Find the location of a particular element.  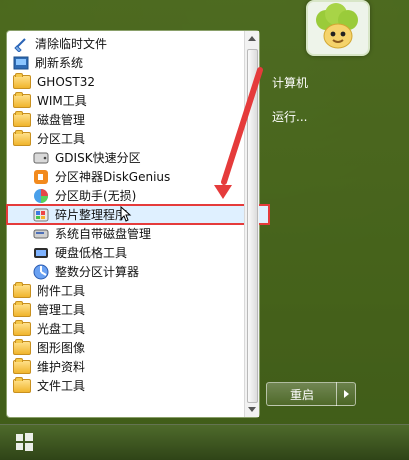

avatar-illustration-icon is located at coordinates (338, 28).